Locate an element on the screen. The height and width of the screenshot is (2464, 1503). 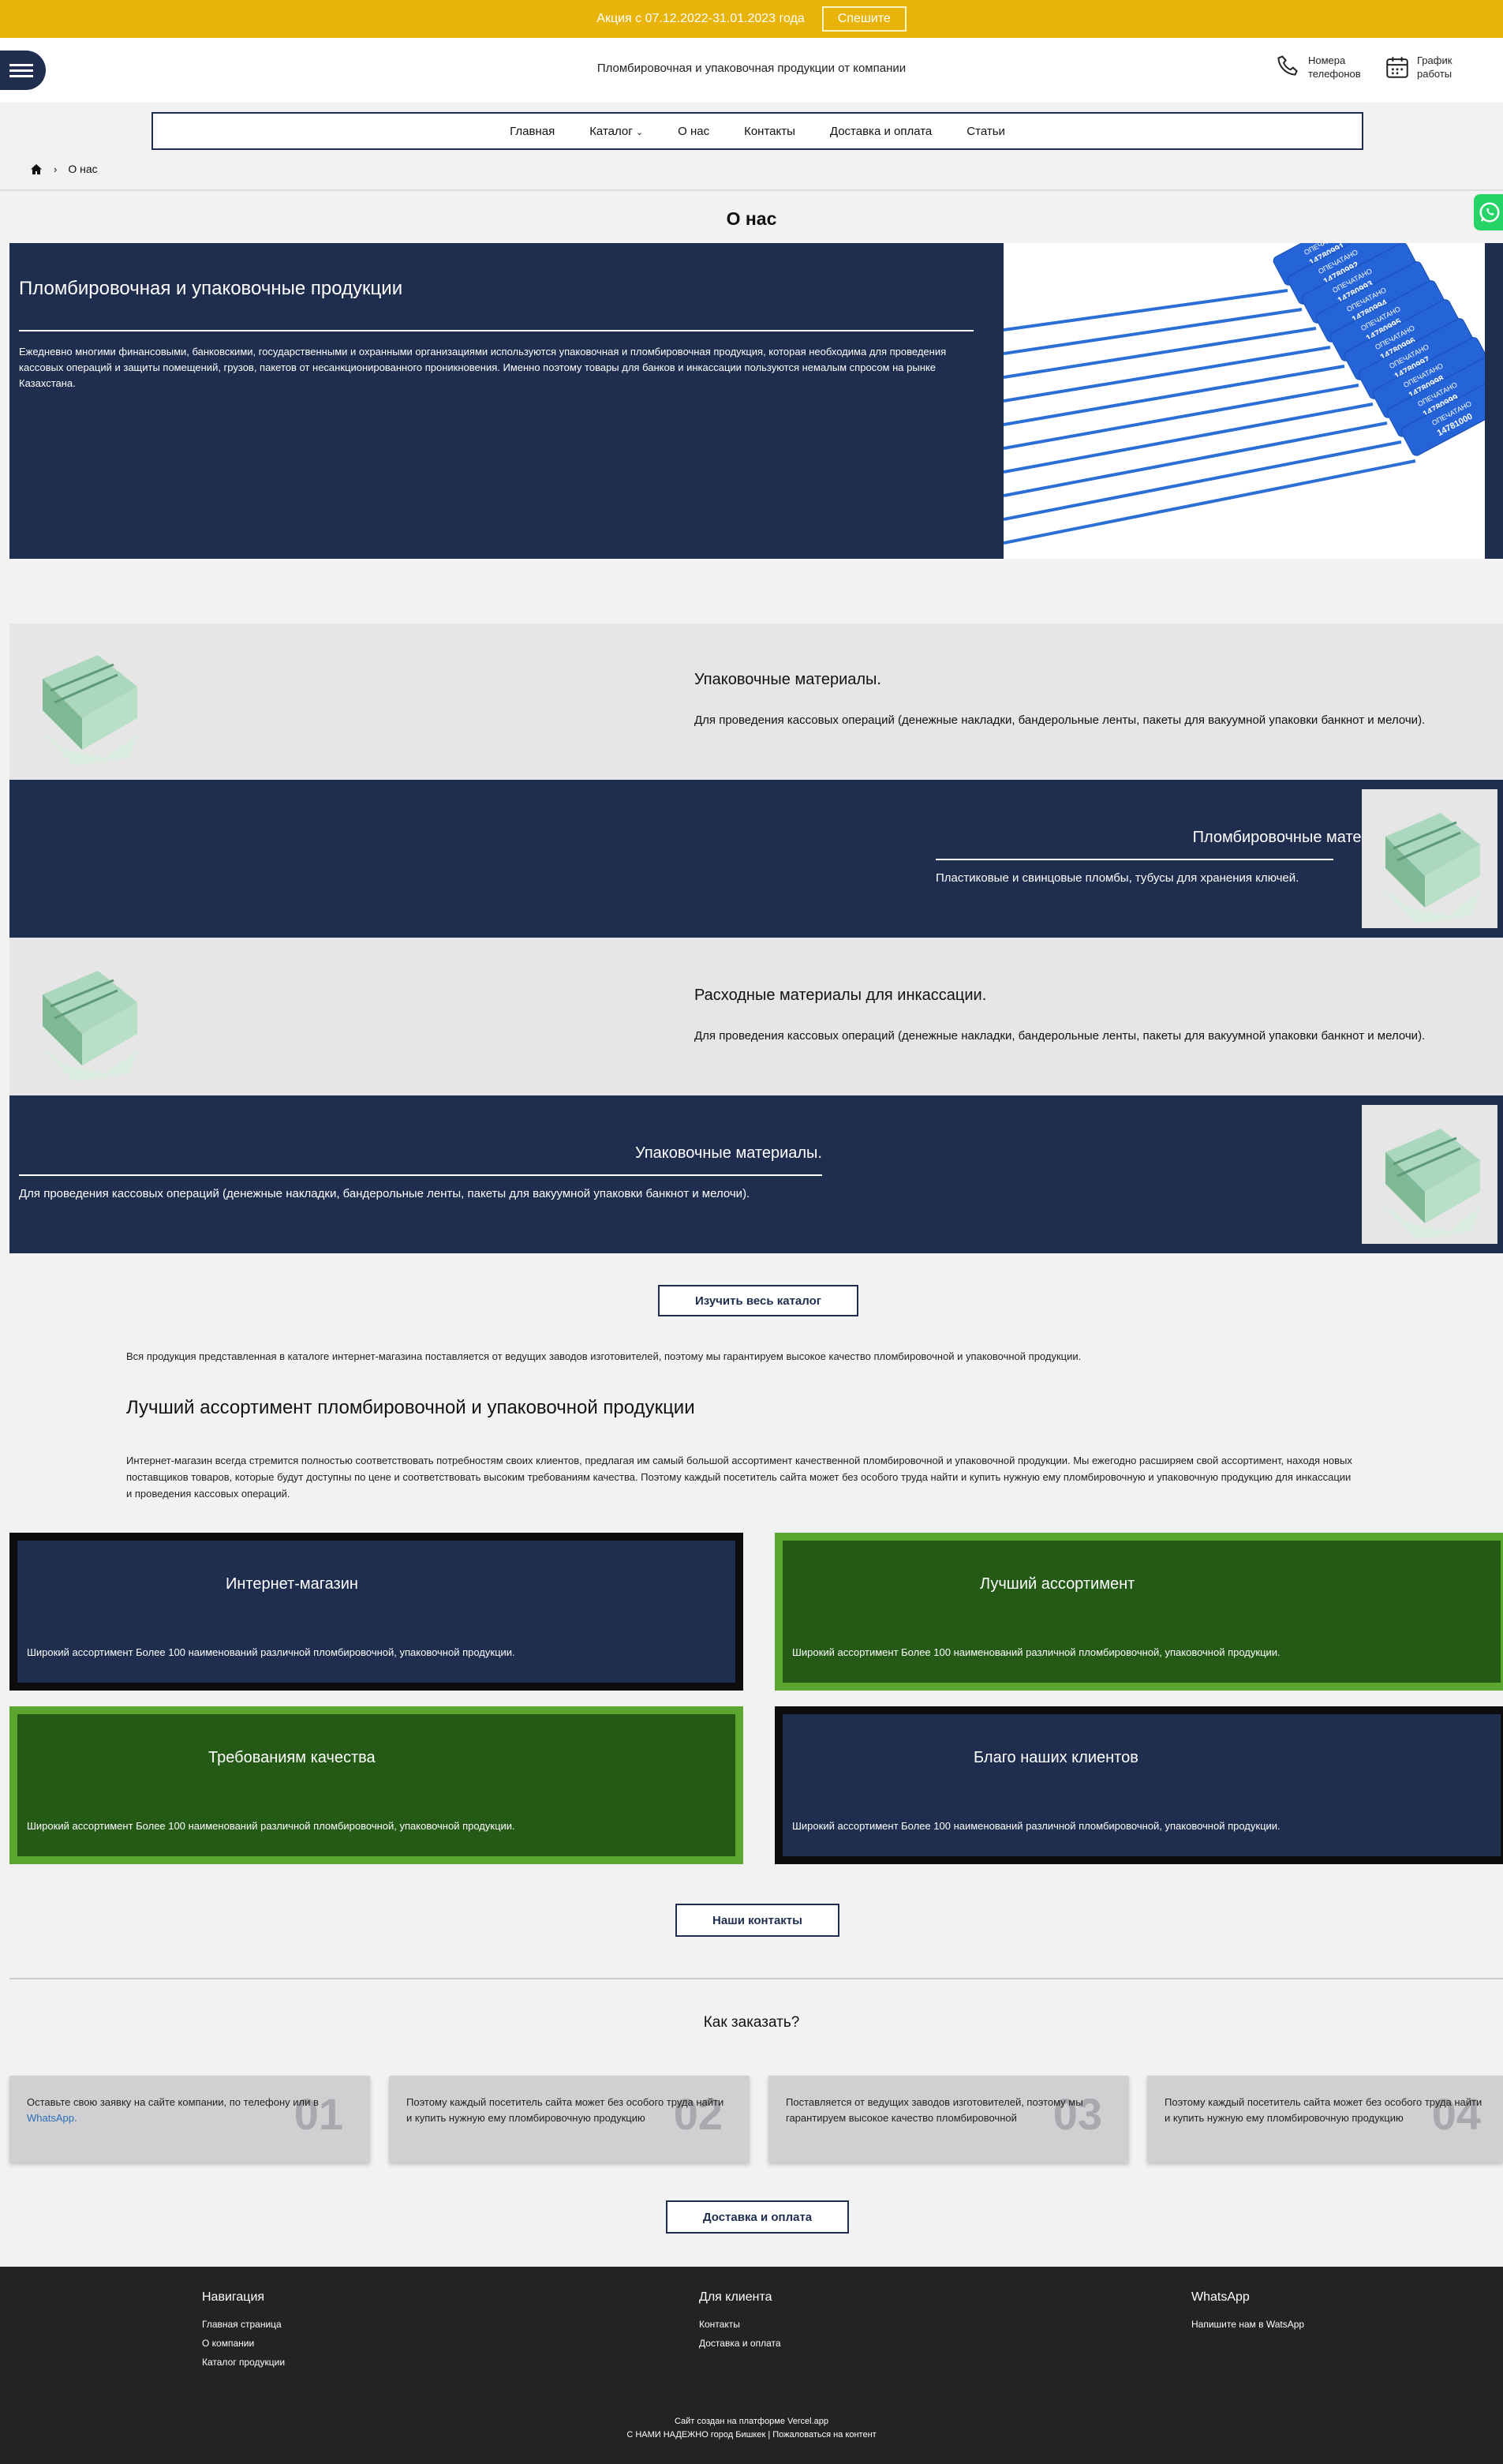
footer-link: Контакты is located at coordinates (740, 2324).